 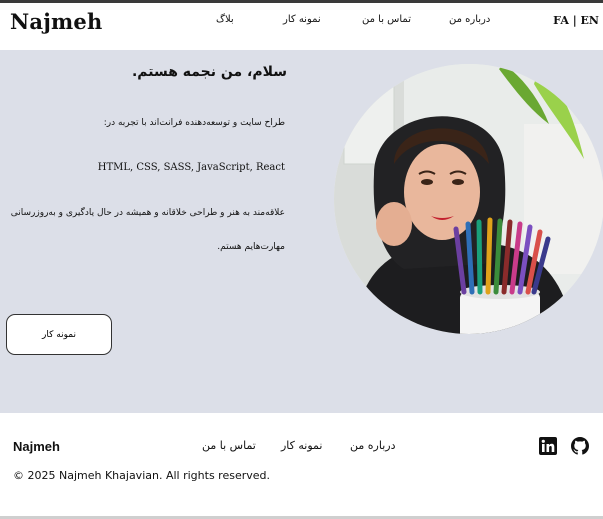 What do you see at coordinates (229, 445) in the screenshot?
I see `footer-nav-contact: تماس با من` at bounding box center [229, 445].